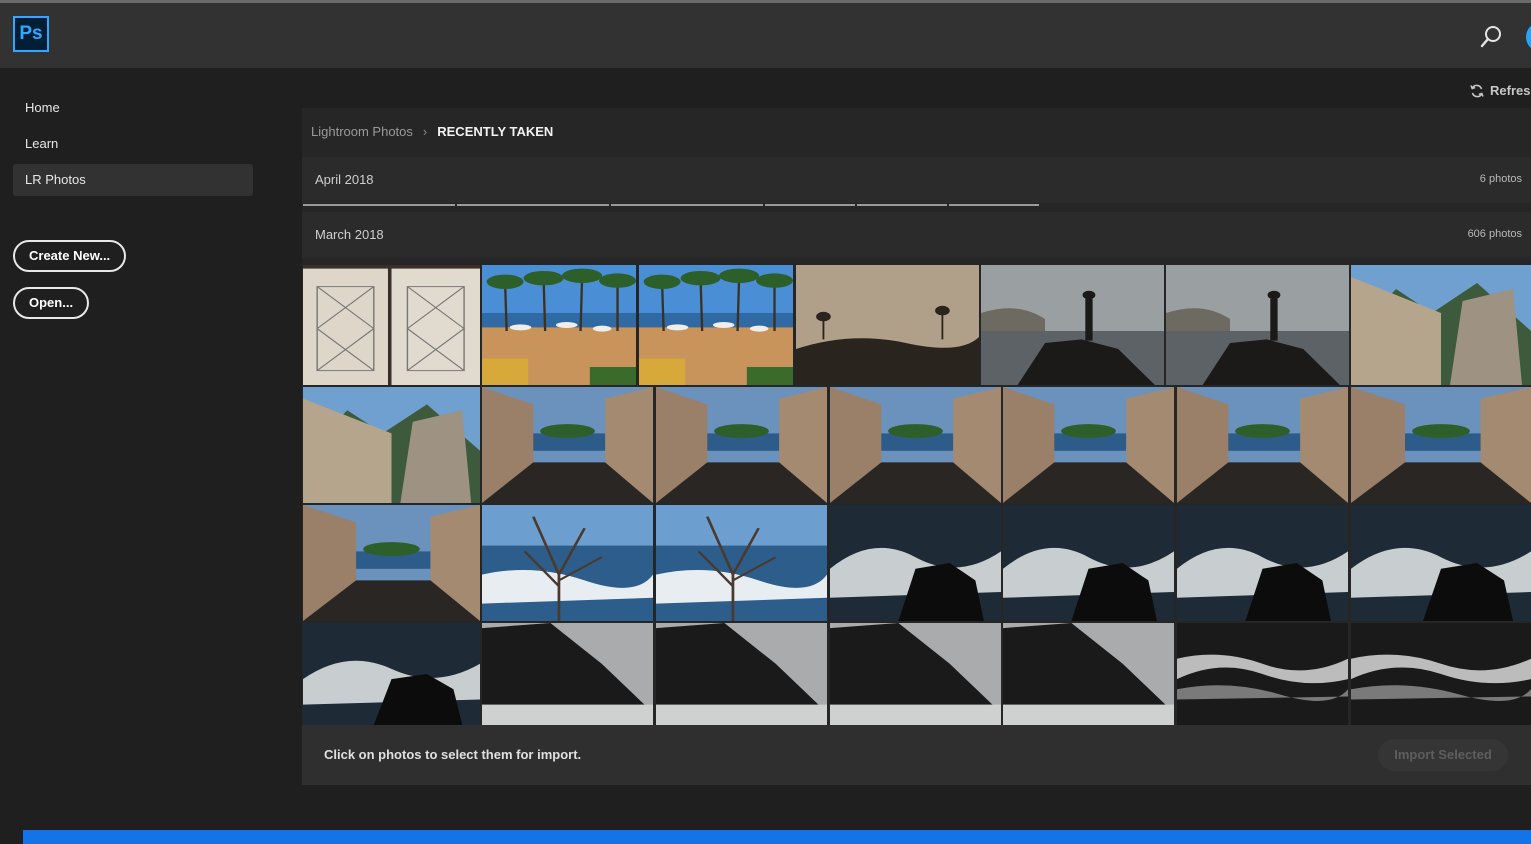 The width and height of the screenshot is (1531, 844). Describe the element at coordinates (495, 131) in the screenshot. I see `breadcrumb-current: RECENTLY TAKEN` at that location.